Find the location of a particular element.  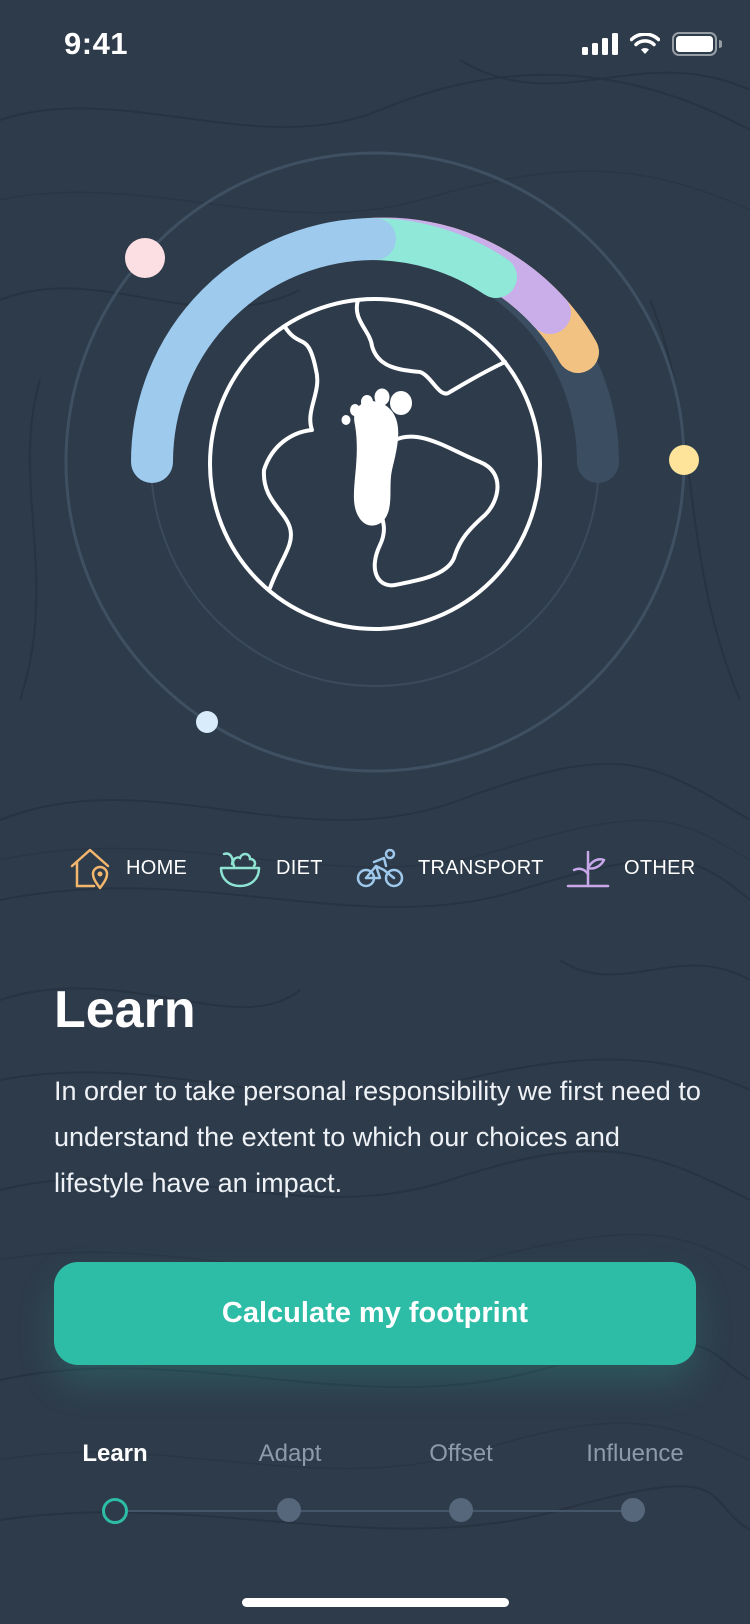

legend-label-other: OTHER is located at coordinates (660, 867).